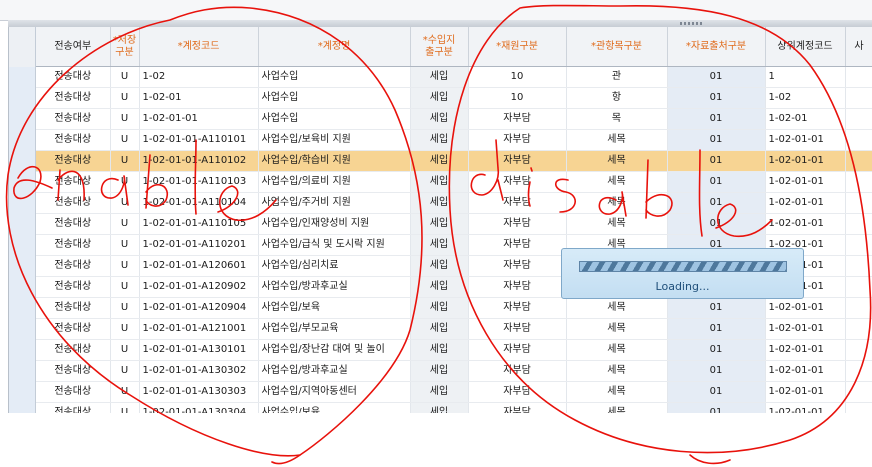  I want to click on column-header-4: *수입지 출구분, so click(439, 47).